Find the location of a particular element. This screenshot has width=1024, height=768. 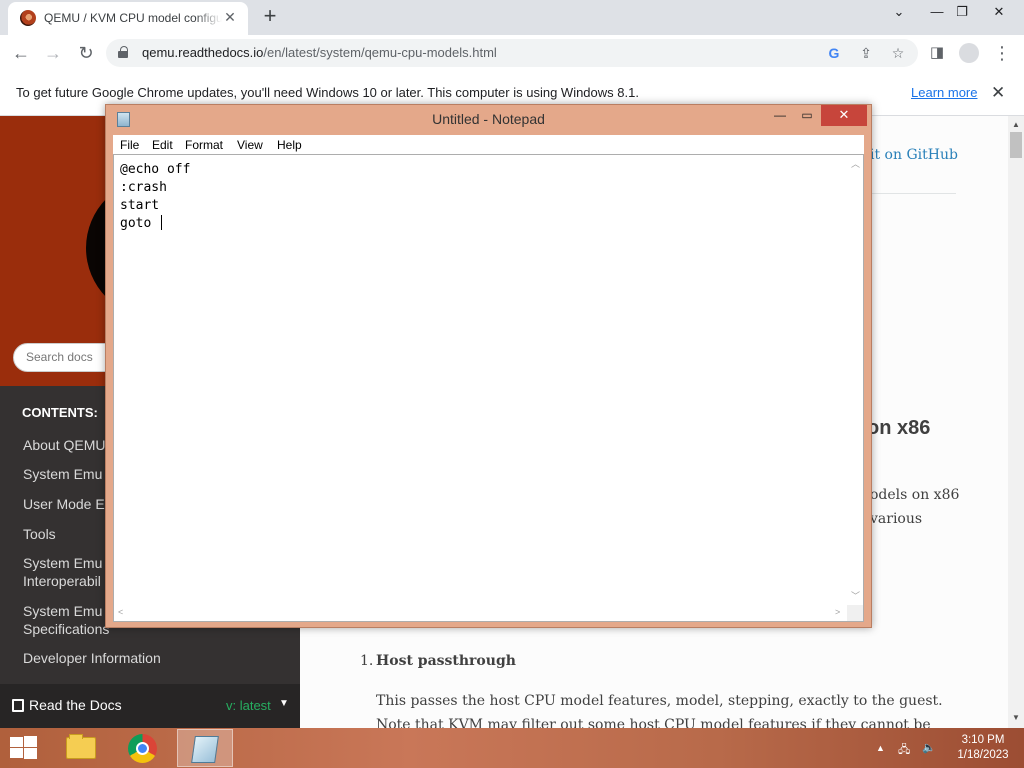

taskbar-notepad is located at coordinates (205, 748).